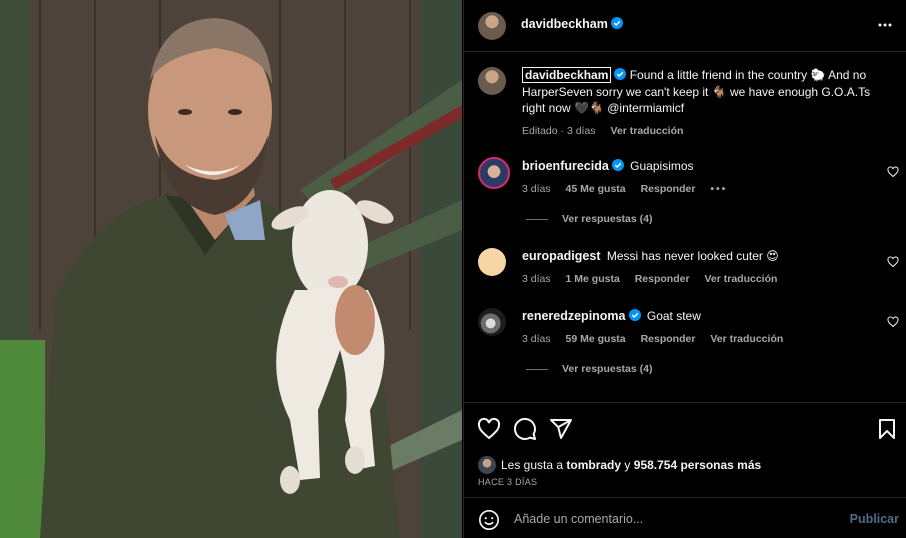 The image size is (906, 538). Describe the element at coordinates (627, 465) in the screenshot. I see `likes-conjunction: y` at that location.